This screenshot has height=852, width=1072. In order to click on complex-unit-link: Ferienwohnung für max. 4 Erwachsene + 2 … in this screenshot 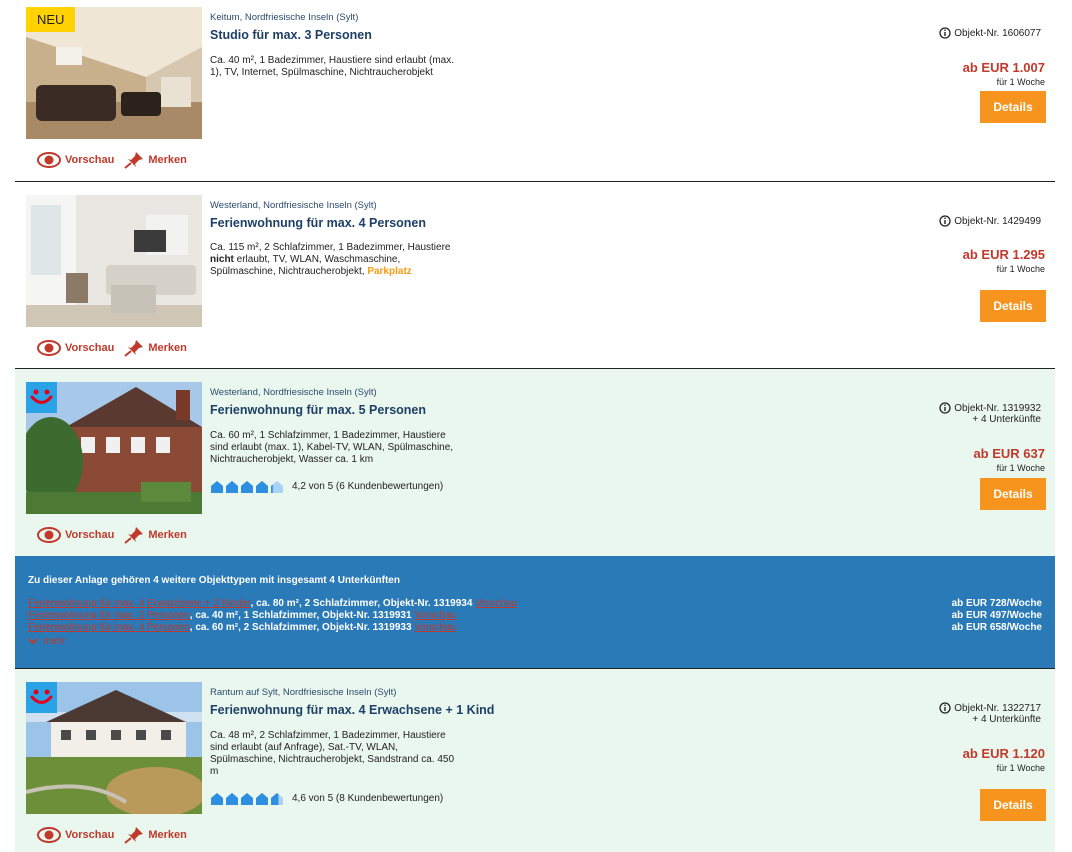, I will do `click(139, 603)`.